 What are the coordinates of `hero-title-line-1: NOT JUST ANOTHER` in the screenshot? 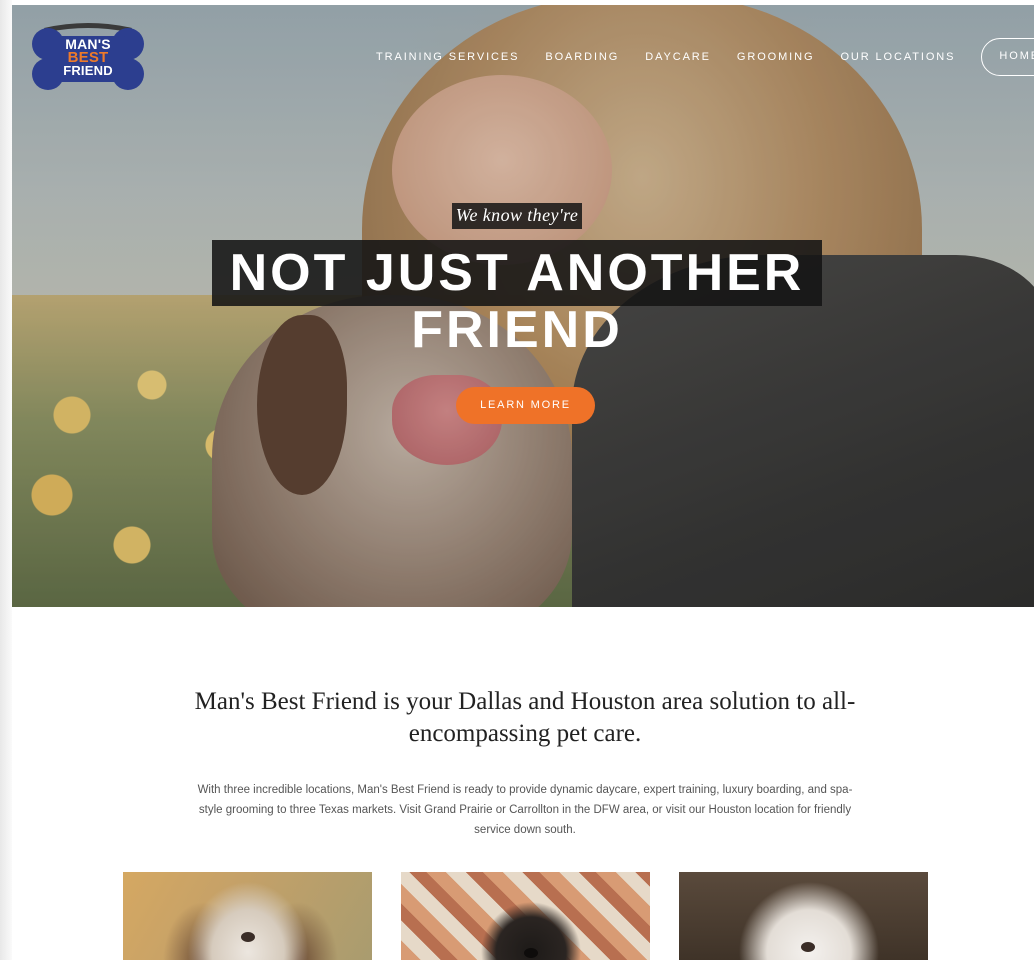 It's located at (517, 273).